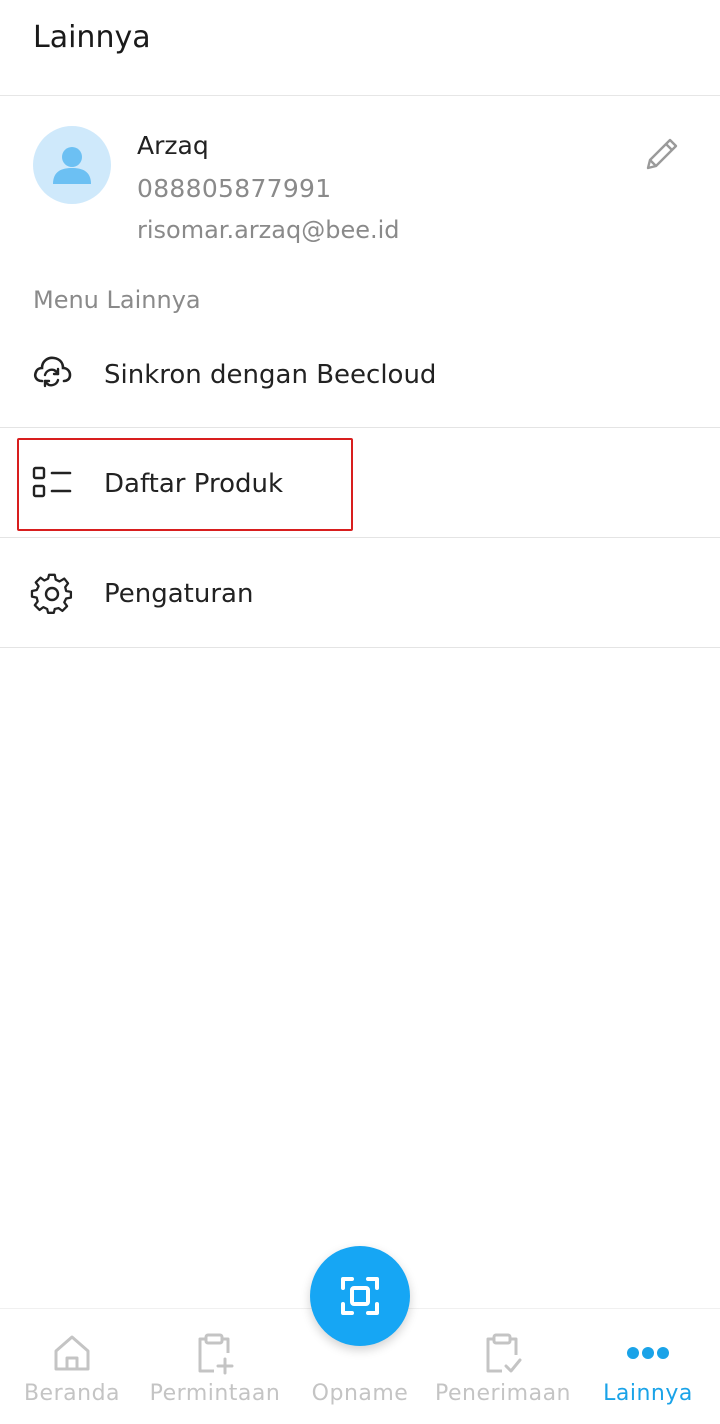 This screenshot has height=1424, width=720. Describe the element at coordinates (360, 181) in the screenshot. I see `profile-card: Arzaq 088805877991 risomar.arzaq@bee.id` at that location.